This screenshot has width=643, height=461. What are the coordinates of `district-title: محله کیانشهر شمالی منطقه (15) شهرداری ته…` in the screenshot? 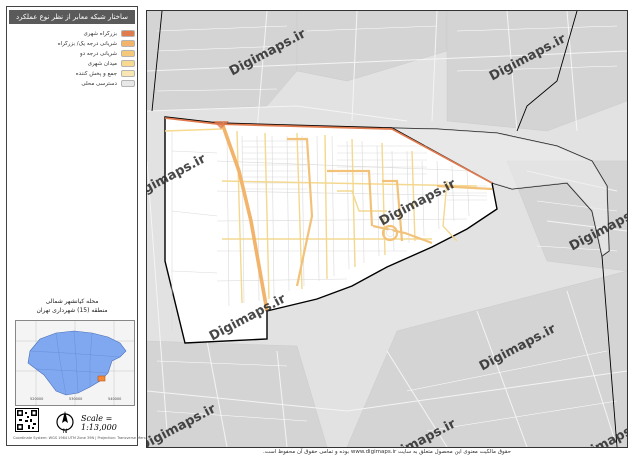 It's located at (72, 306).